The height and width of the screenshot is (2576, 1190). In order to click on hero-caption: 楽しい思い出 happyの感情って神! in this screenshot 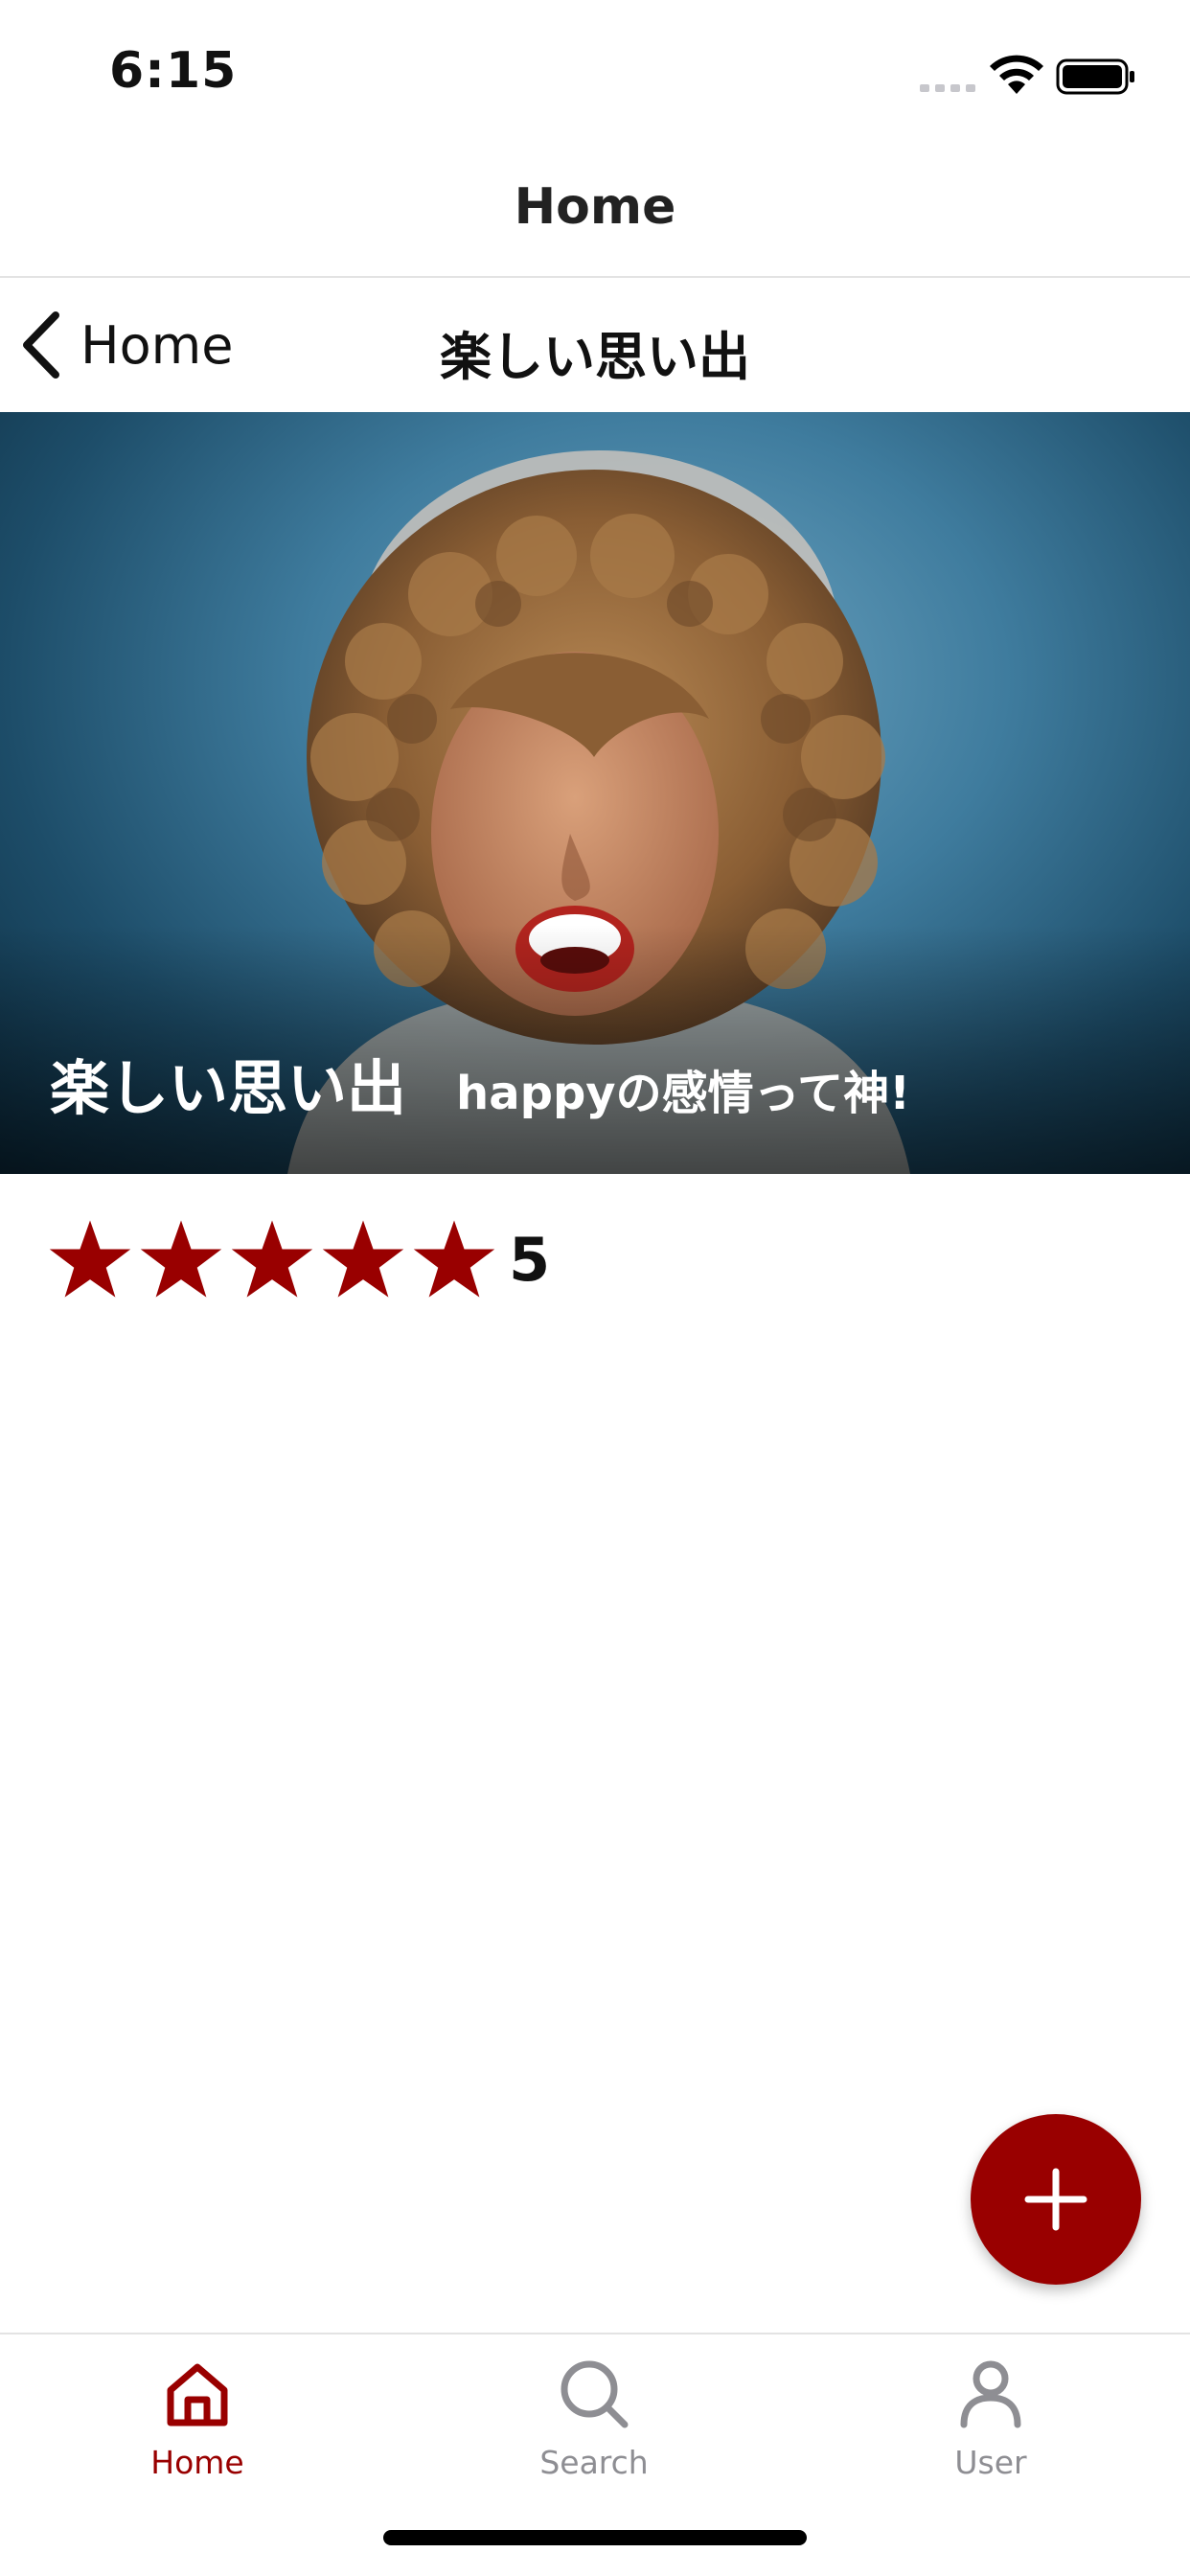, I will do `click(480, 1083)`.